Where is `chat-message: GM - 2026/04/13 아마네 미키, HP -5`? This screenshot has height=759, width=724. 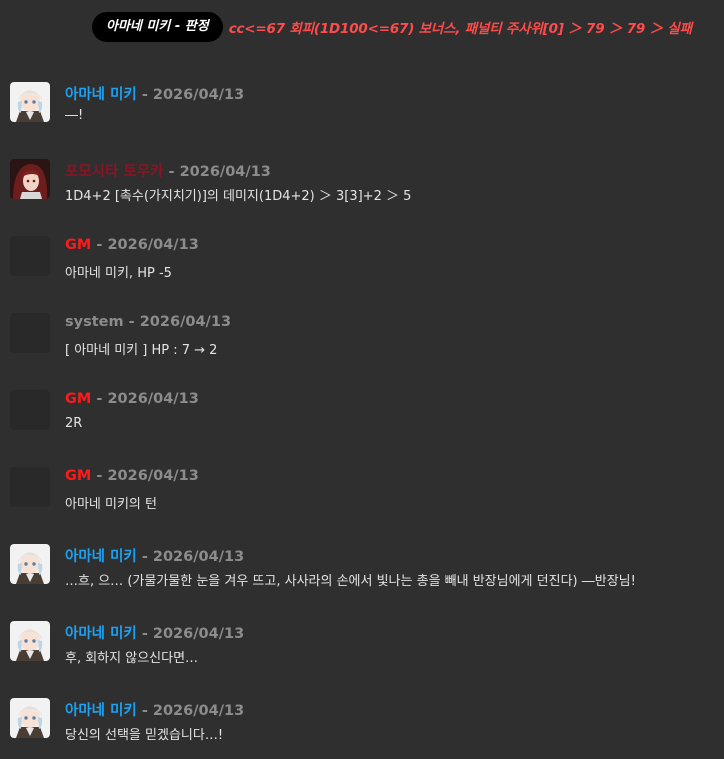 chat-message: GM - 2026/04/13 아마네 미키, HP -5 is located at coordinates (360, 266).